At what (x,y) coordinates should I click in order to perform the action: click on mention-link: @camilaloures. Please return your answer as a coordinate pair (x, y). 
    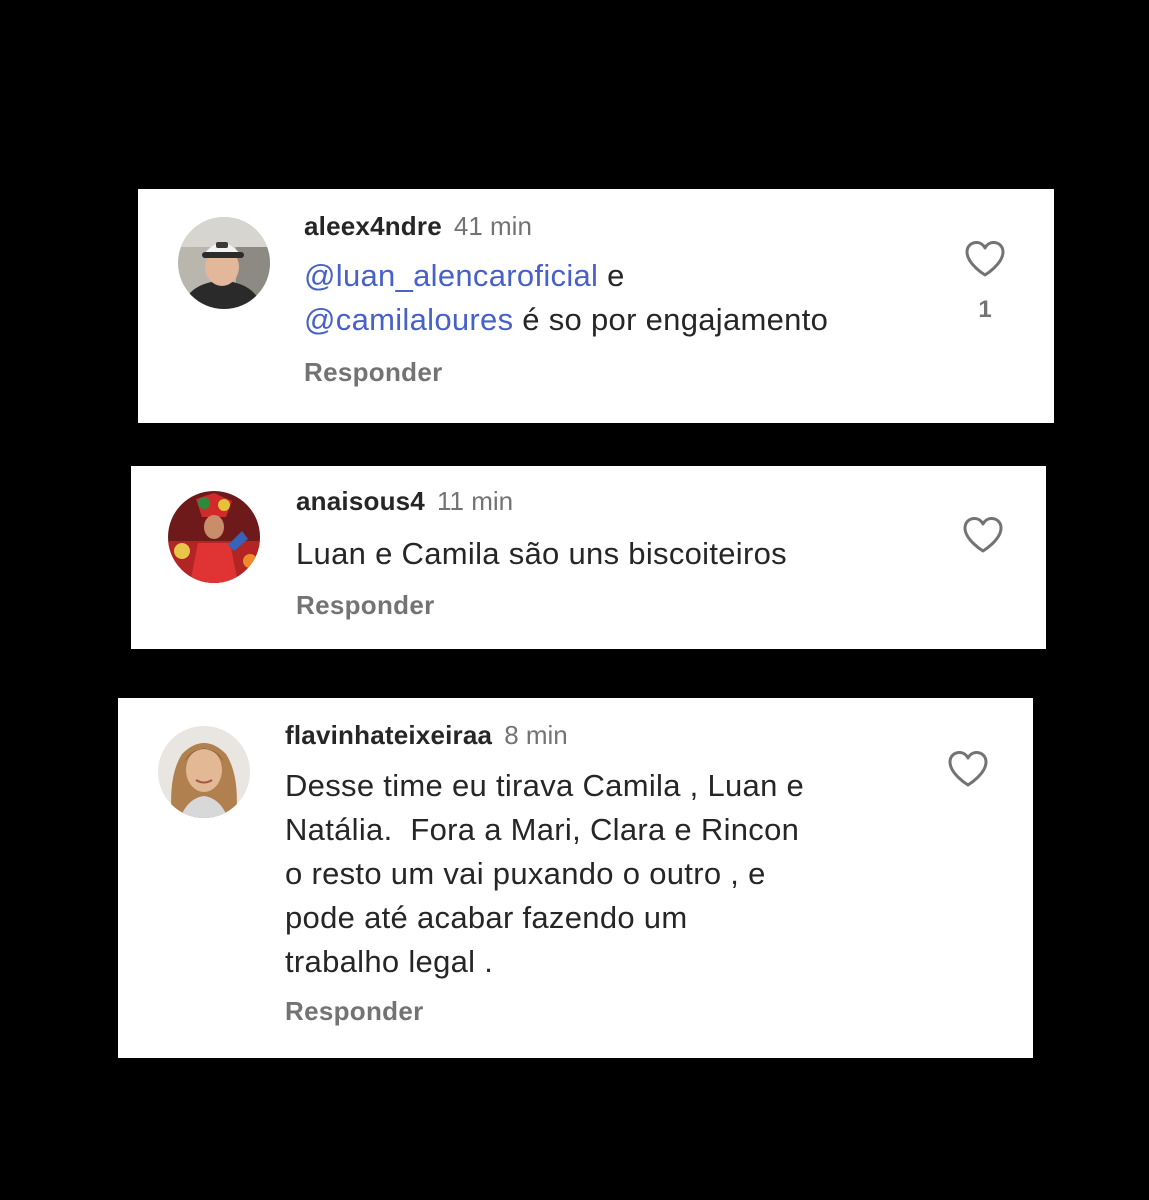
    Looking at the image, I should click on (408, 319).